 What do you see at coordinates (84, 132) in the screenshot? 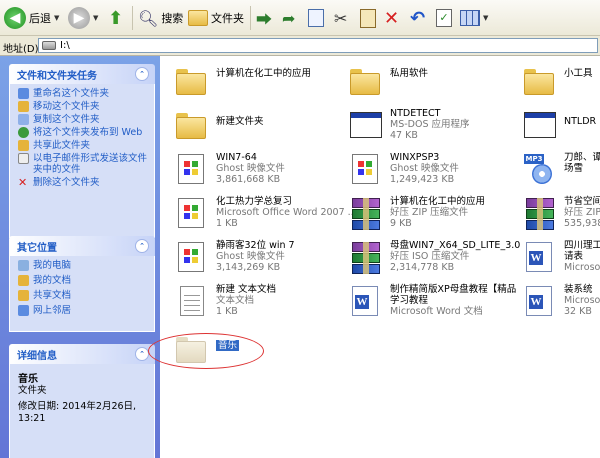
I see `task-publish-web: 将这个文件夹发布到 Web` at bounding box center [84, 132].